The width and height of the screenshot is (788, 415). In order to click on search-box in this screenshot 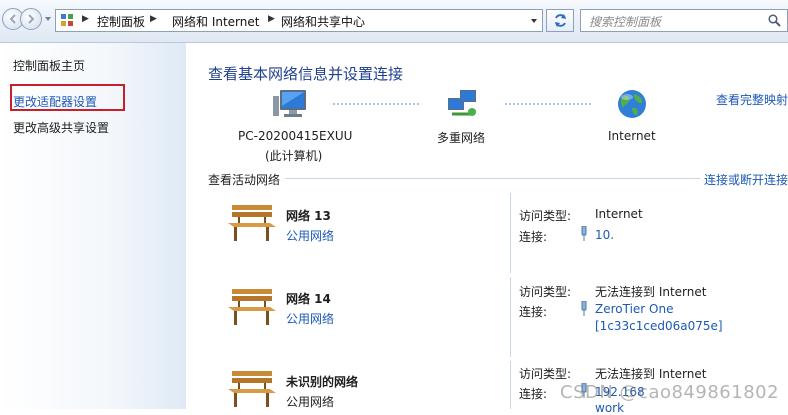, I will do `click(684, 20)`.